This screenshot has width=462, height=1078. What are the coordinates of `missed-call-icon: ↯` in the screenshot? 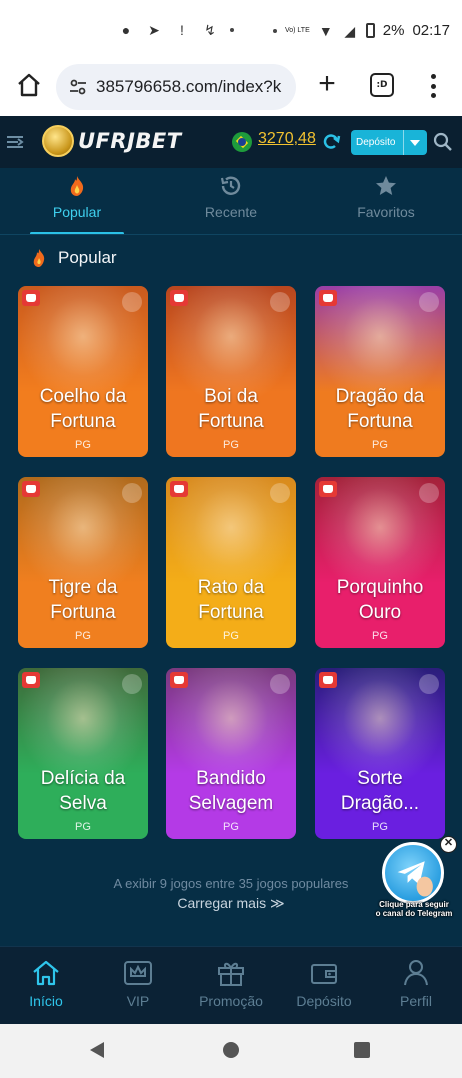 It's located at (210, 30).